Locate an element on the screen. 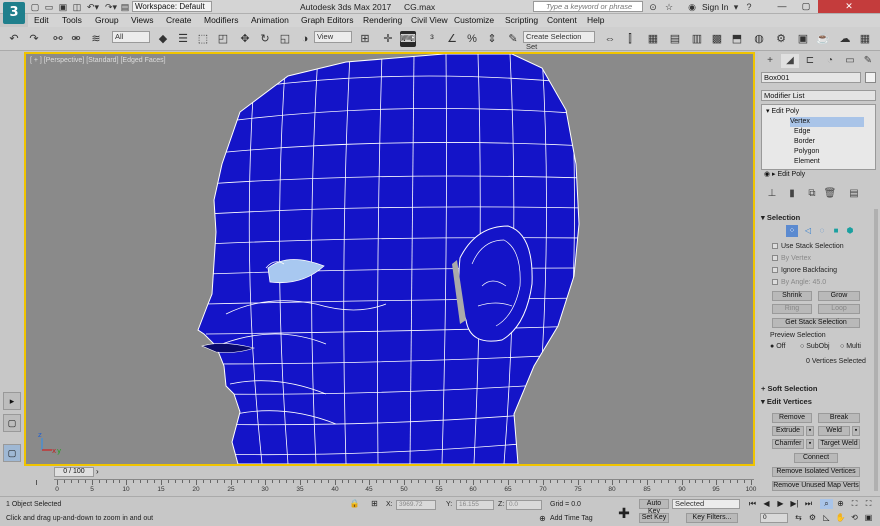 The height and width of the screenshot is (526, 880). render-production-icon: ☕ is located at coordinates (823, 39).